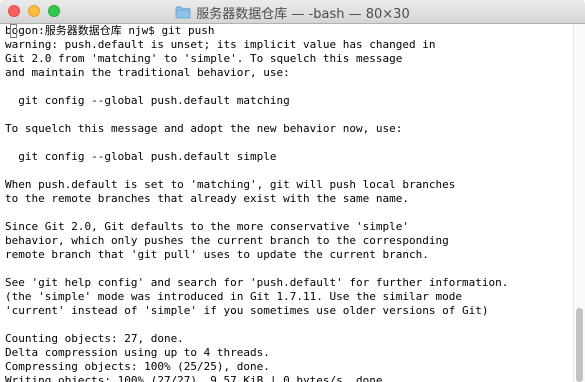 Image resolution: width=585 pixels, height=382 pixels. What do you see at coordinates (289, 157) in the screenshot?
I see `terminal-line: git config --global push.default simple` at bounding box center [289, 157].